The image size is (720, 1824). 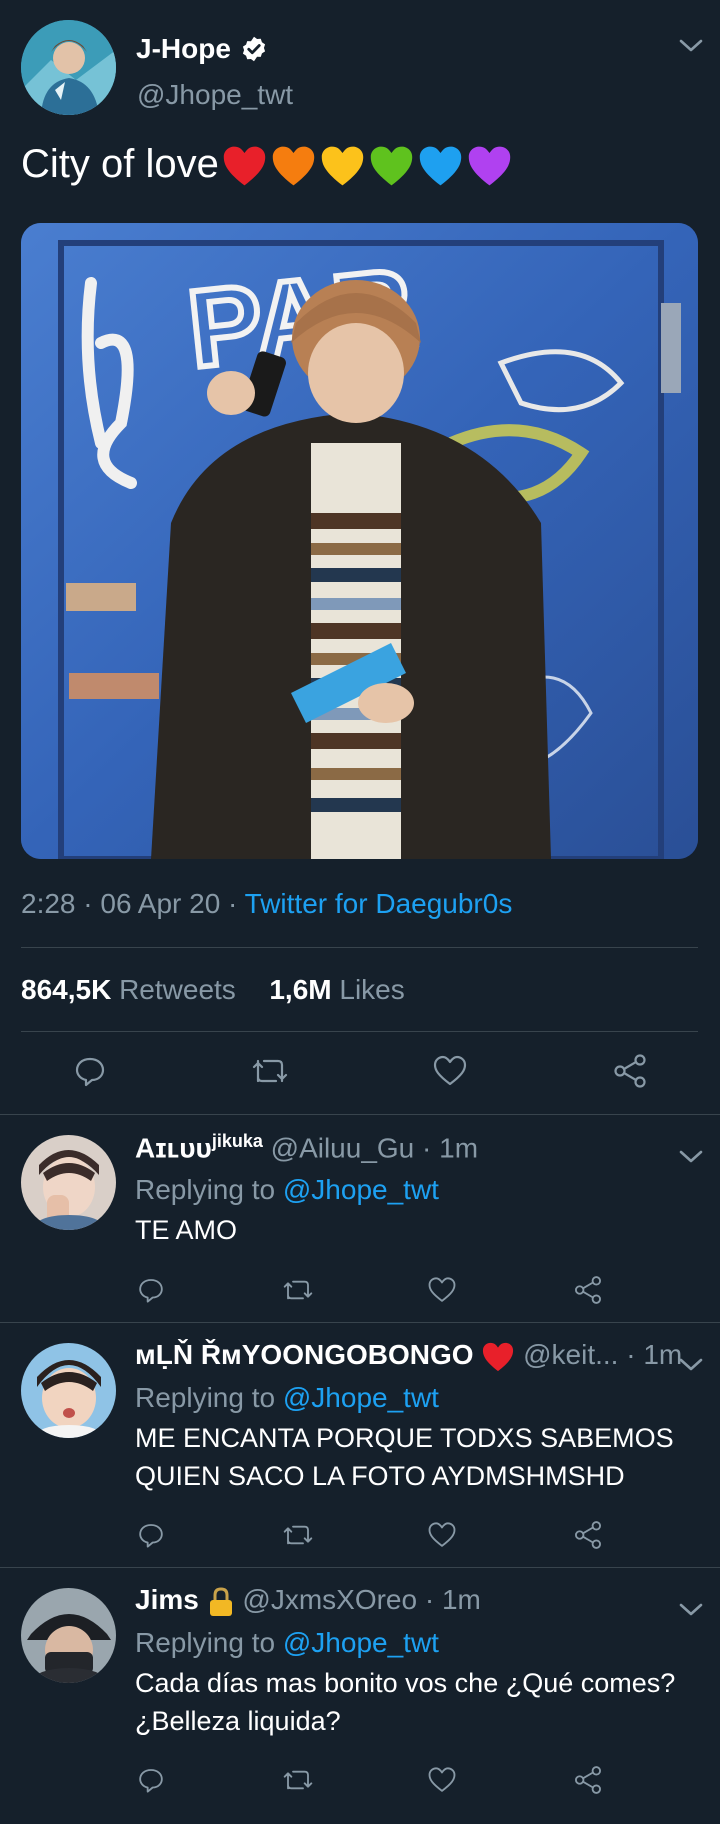 I want to click on likes-label: Likes, so click(x=371, y=989).